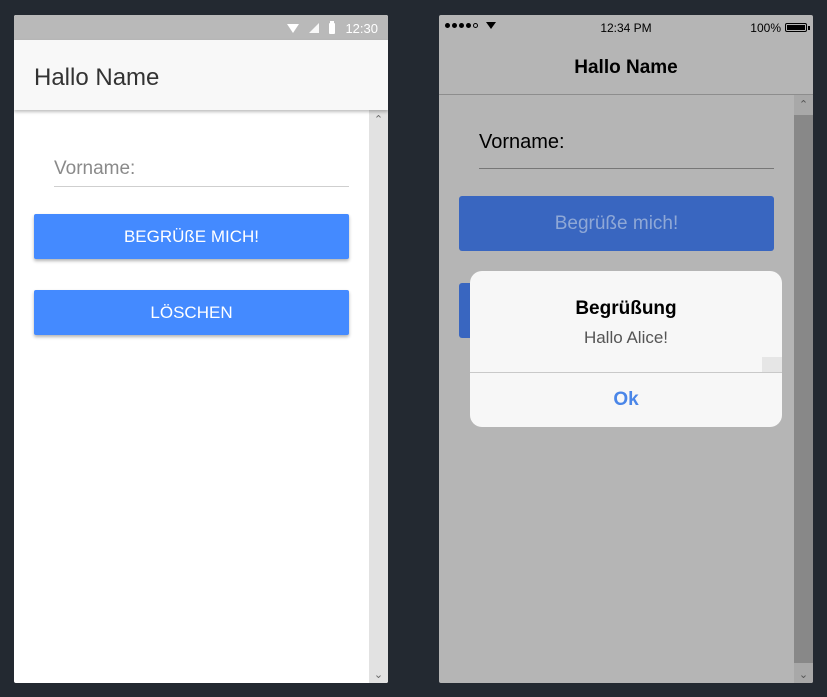 The image size is (827, 697). What do you see at coordinates (772, 364) in the screenshot?
I see `alert-scroll-indicator` at bounding box center [772, 364].